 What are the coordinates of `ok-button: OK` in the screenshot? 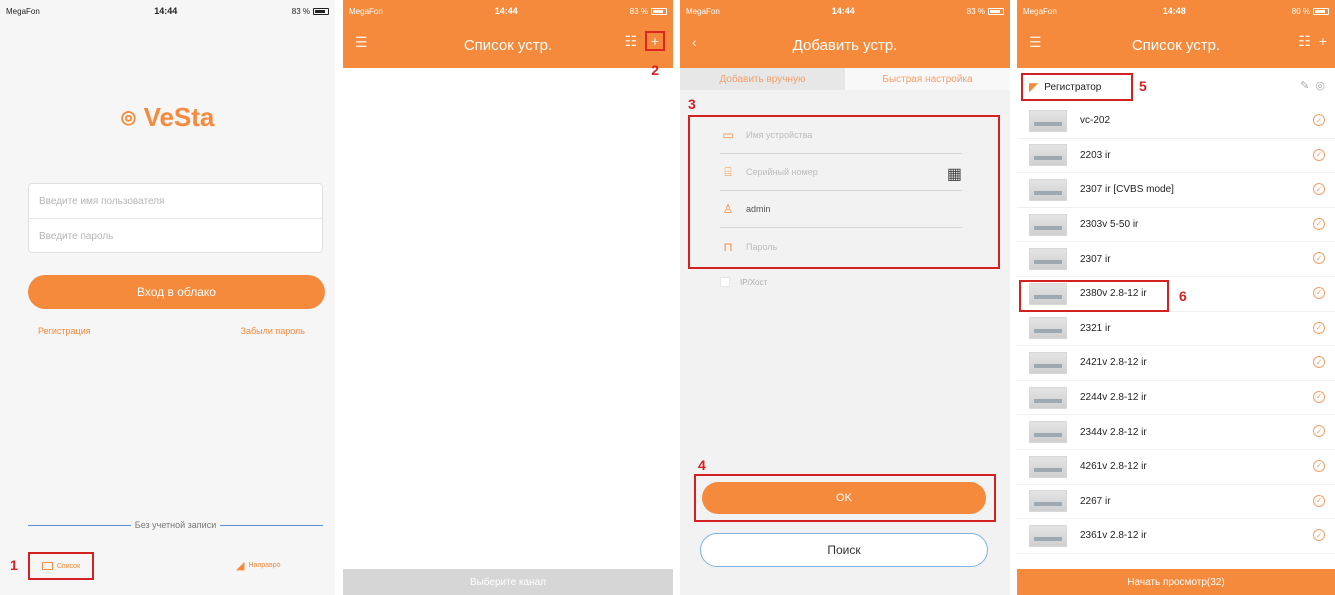 It's located at (844, 498).